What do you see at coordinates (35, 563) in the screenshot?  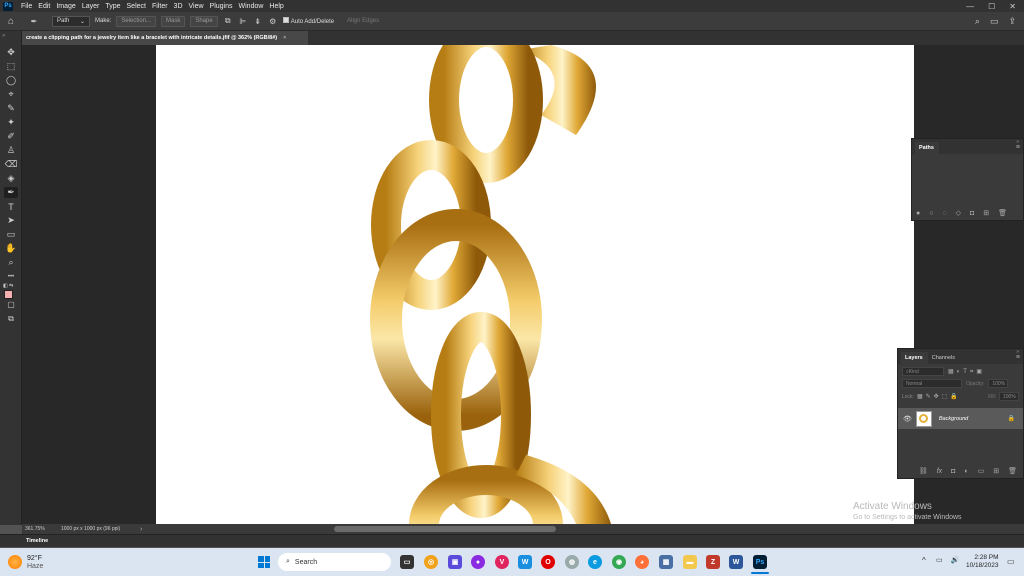 I see `weather-widget: 92°F Haze` at bounding box center [35, 563].